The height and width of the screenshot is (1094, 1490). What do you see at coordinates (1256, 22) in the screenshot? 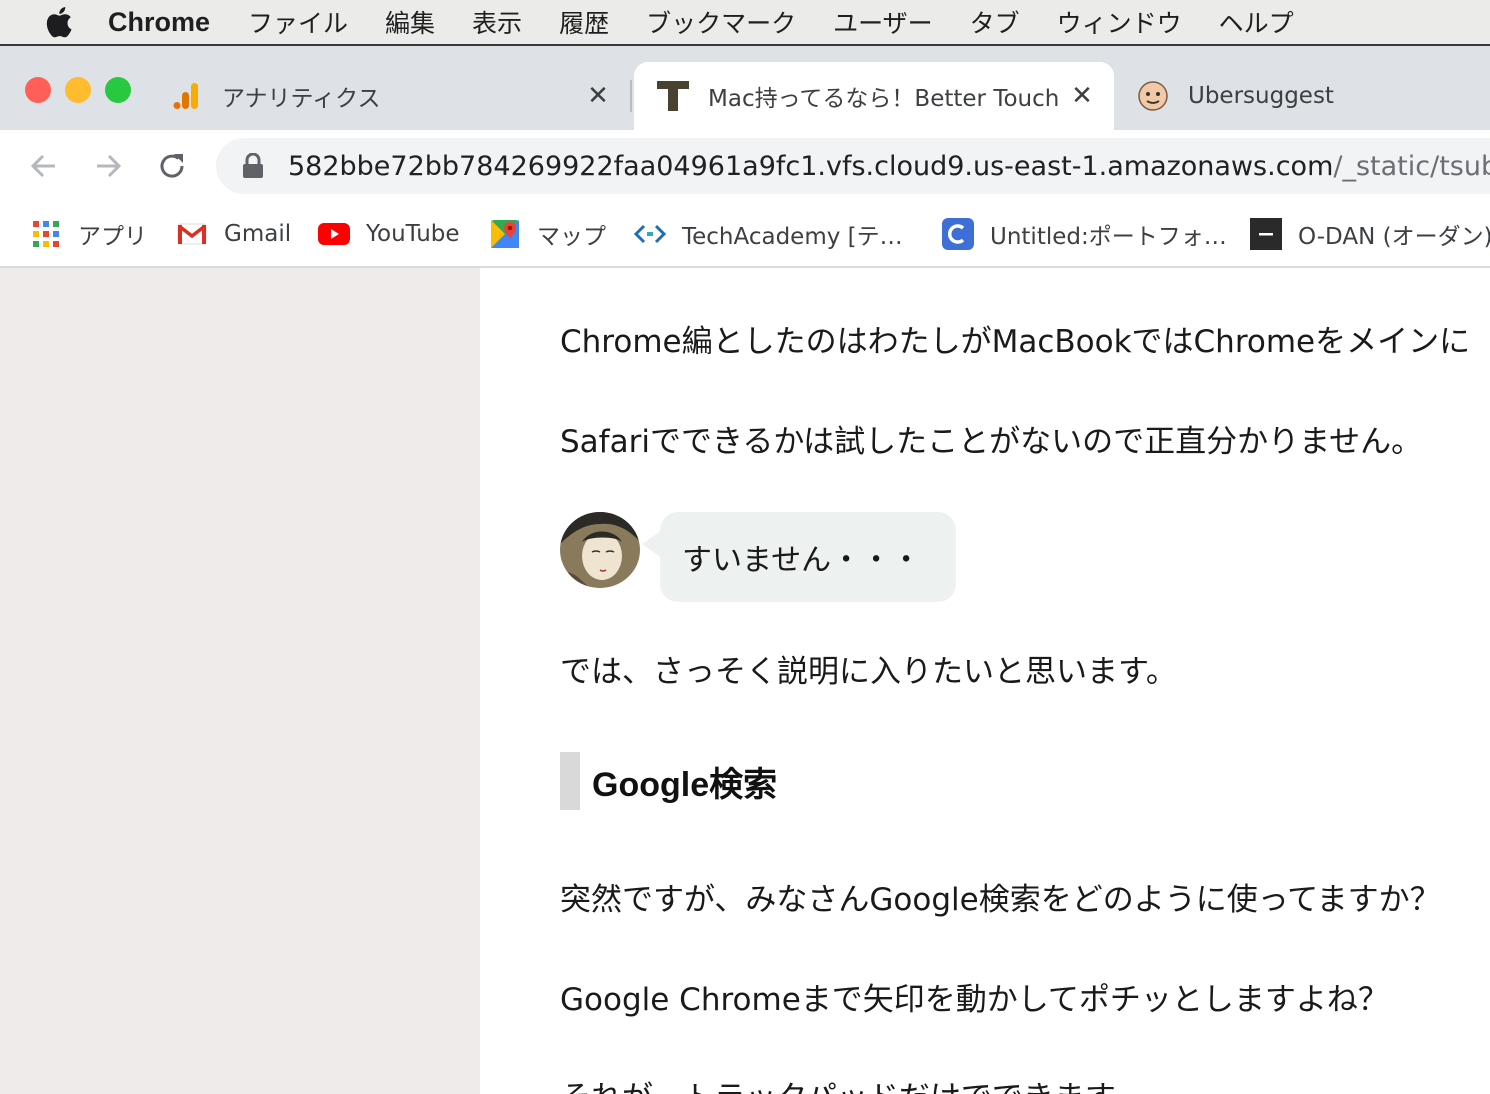
I see `menu-help: ヘルプ` at bounding box center [1256, 22].